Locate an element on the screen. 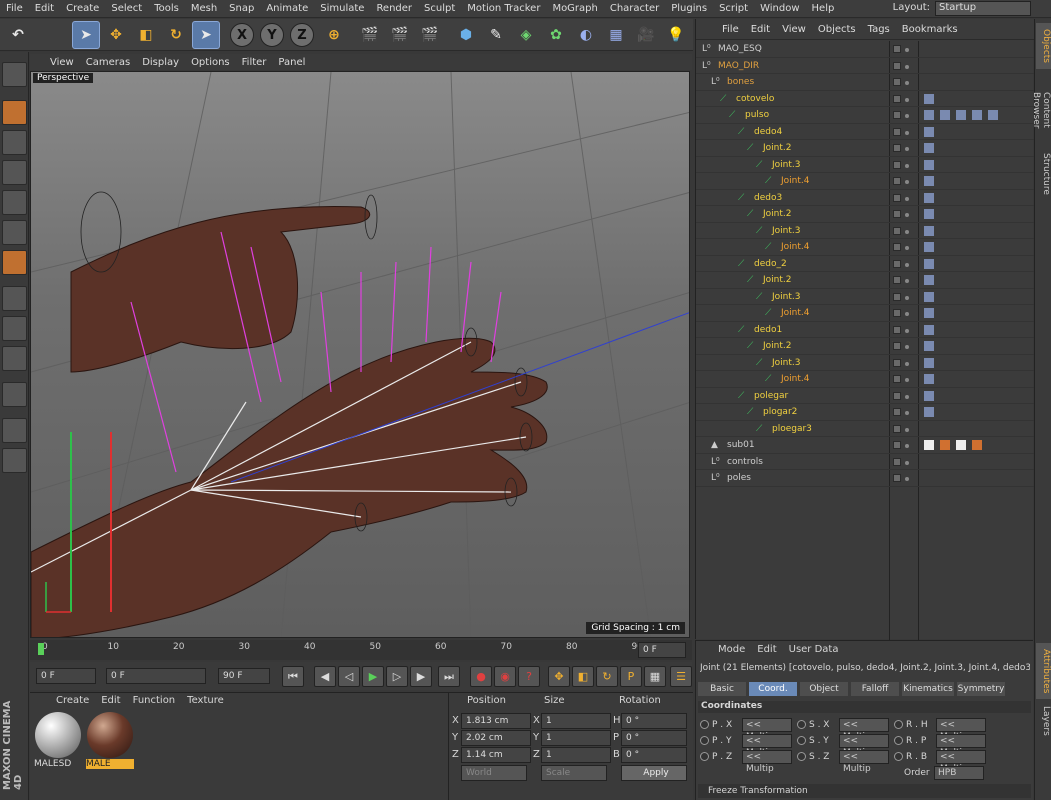  material-menu-create: Create is located at coordinates (72, 700).